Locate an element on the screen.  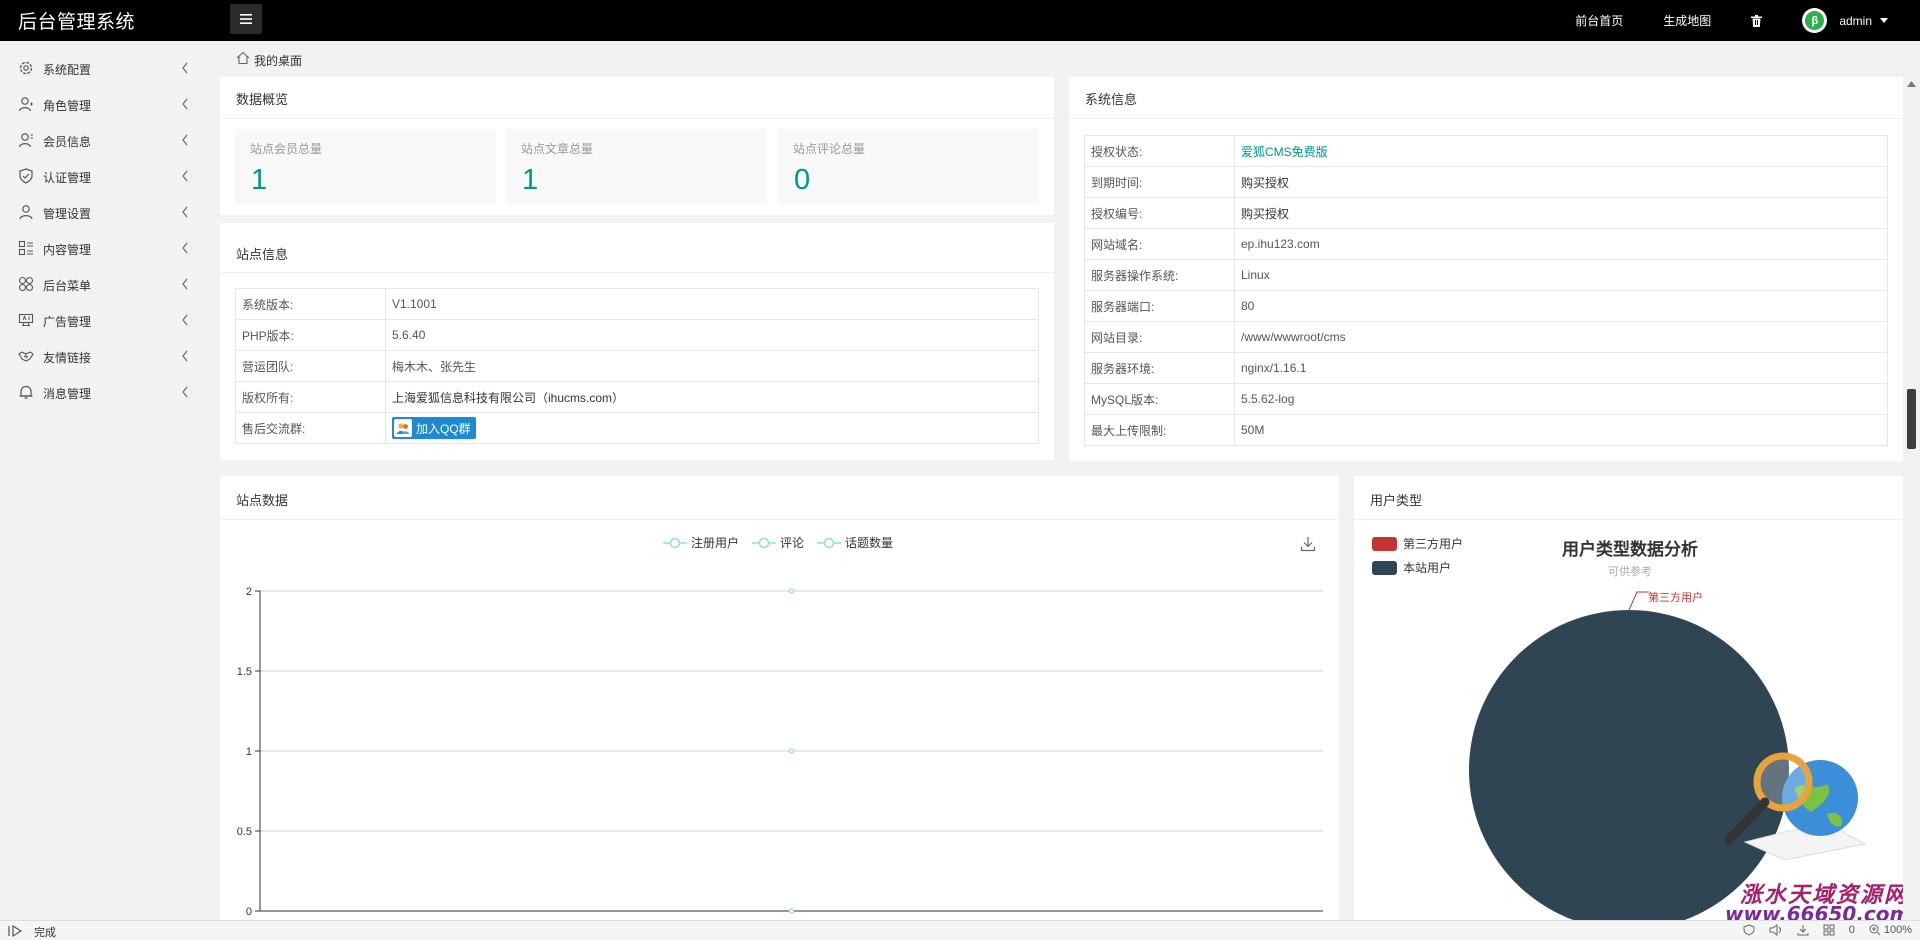
sidebar: 系统配置 角色管理 会员信息 认证管理 管理设置 内容管理 后台菜单 广告管理 is located at coordinates (110, 481).